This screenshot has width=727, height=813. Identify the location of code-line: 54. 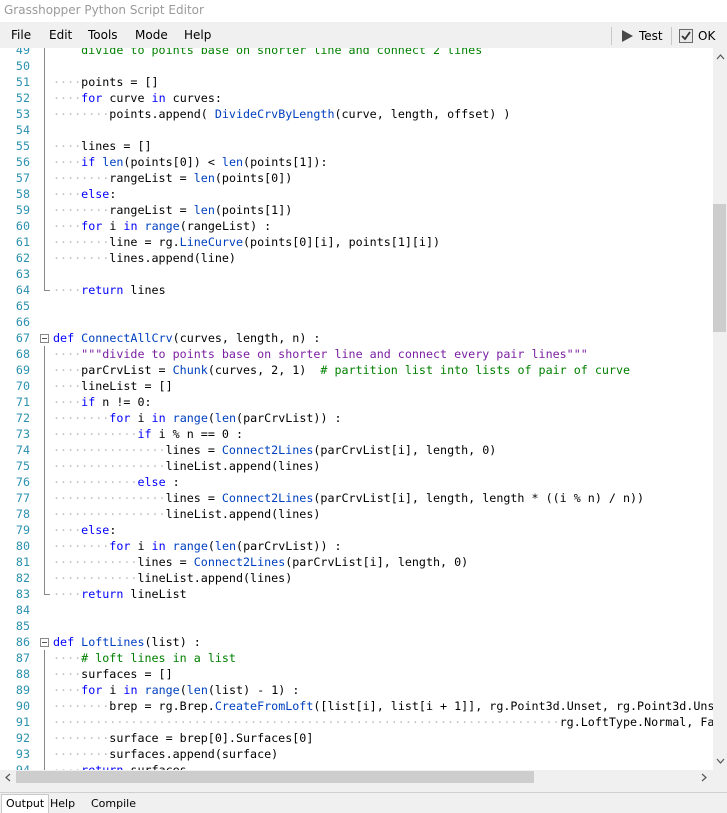
(356, 130).